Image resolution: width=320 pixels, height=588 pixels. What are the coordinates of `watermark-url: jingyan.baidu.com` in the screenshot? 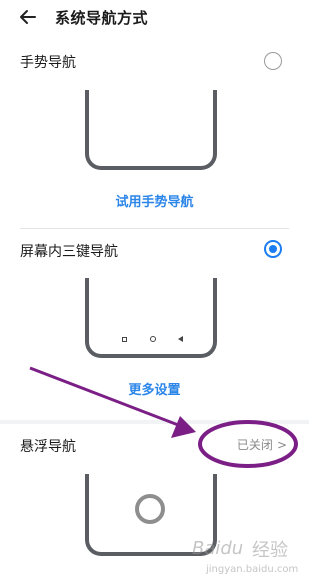 It's located at (252, 569).